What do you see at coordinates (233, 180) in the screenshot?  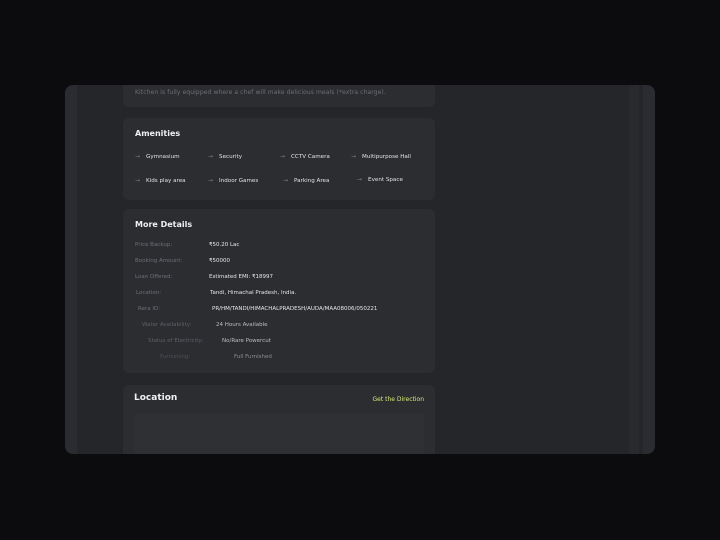 I see `amenity-item: → Indoor Games` at bounding box center [233, 180].